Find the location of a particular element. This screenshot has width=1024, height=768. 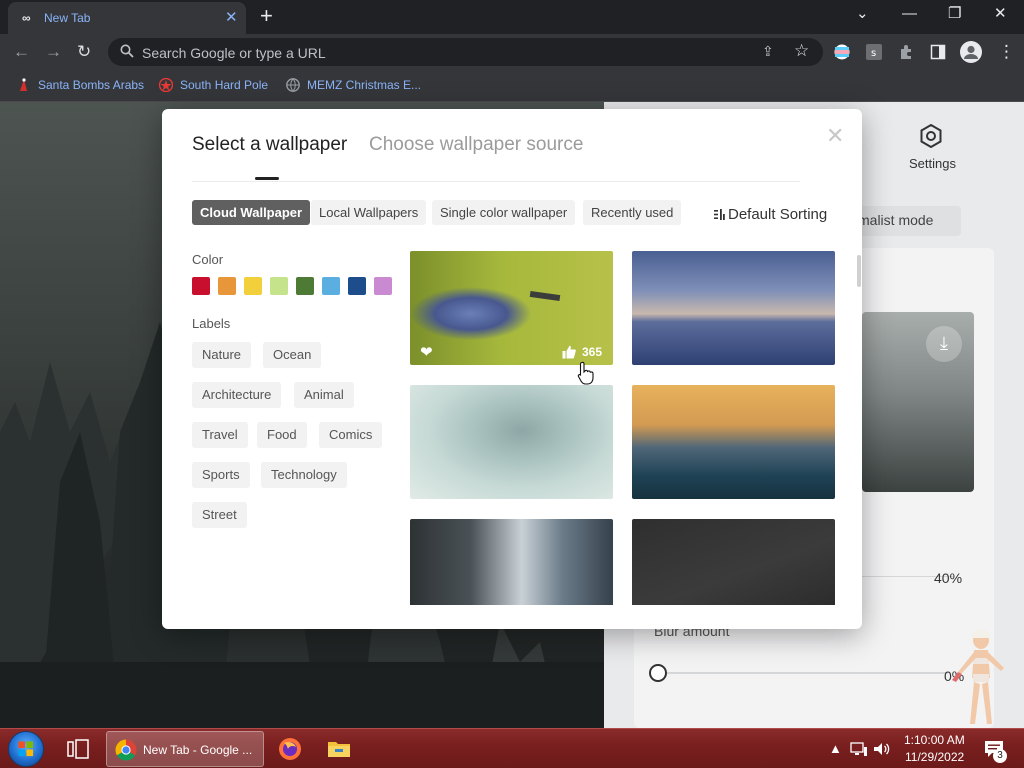

minimalist-mode-label: malist mode is located at coordinates (896, 220).